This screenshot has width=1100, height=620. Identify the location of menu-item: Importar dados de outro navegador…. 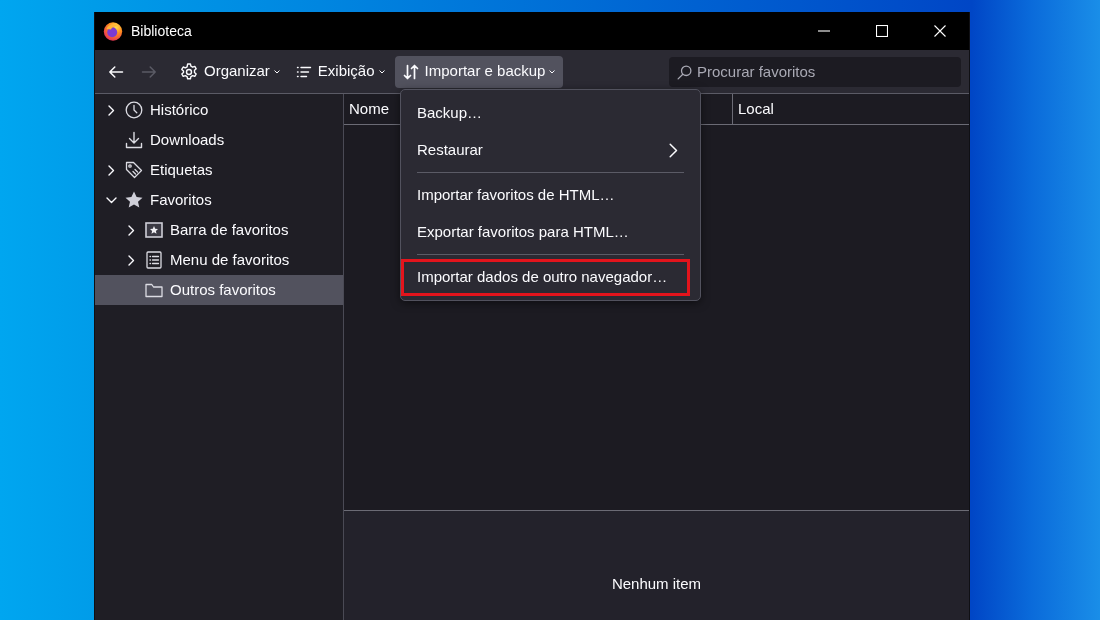
(545, 277).